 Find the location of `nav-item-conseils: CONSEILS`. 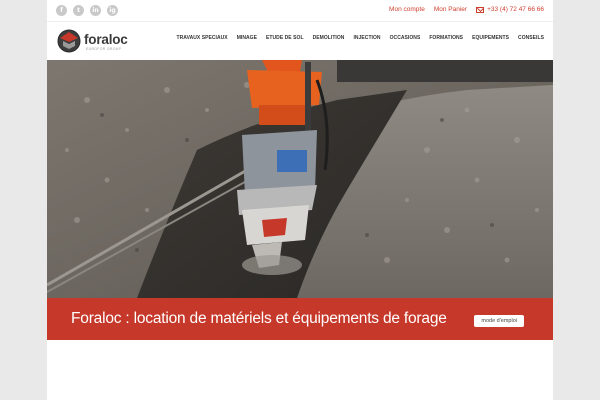

nav-item-conseils: CONSEILS is located at coordinates (531, 38).